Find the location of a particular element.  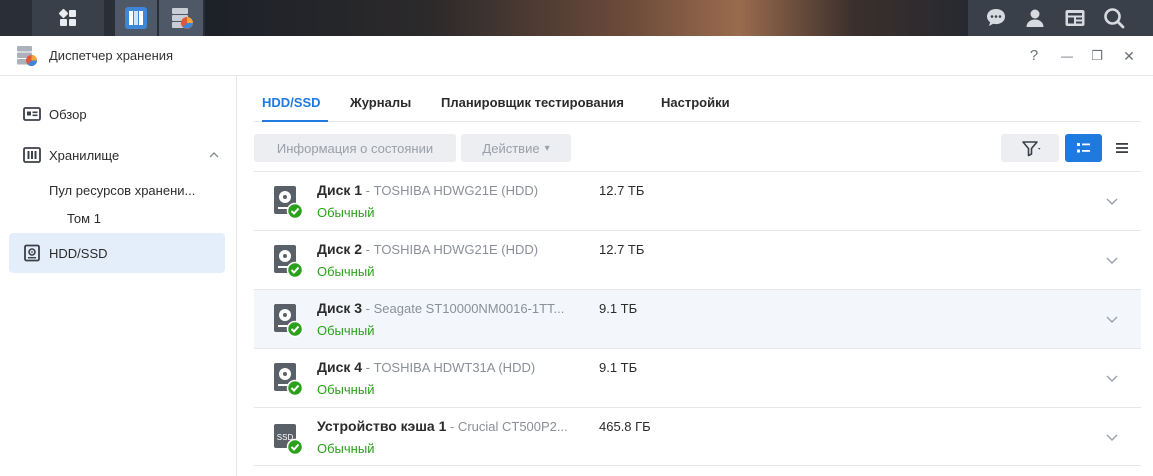

action-label: Действие is located at coordinates (511, 148).